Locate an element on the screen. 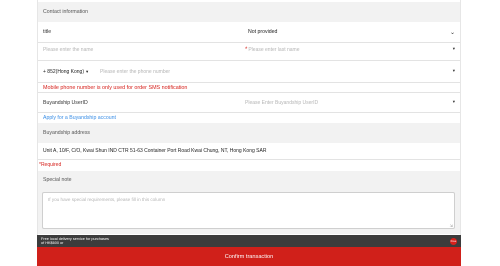 The height and width of the screenshot is (266, 500). buyandship-placeholder: Please Enter Buyandship UserID is located at coordinates (282, 102).